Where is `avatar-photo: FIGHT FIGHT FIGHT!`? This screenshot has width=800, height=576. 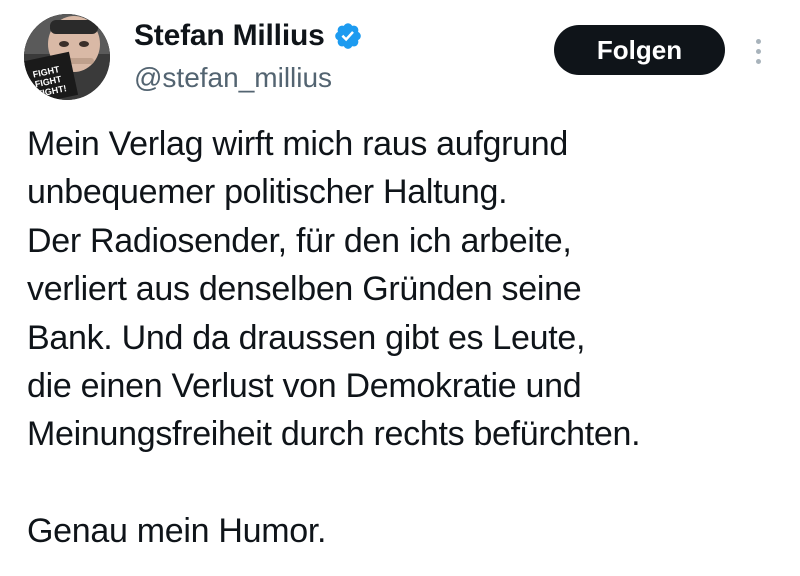
avatar-photo: FIGHT FIGHT FIGHT! is located at coordinates (67, 57).